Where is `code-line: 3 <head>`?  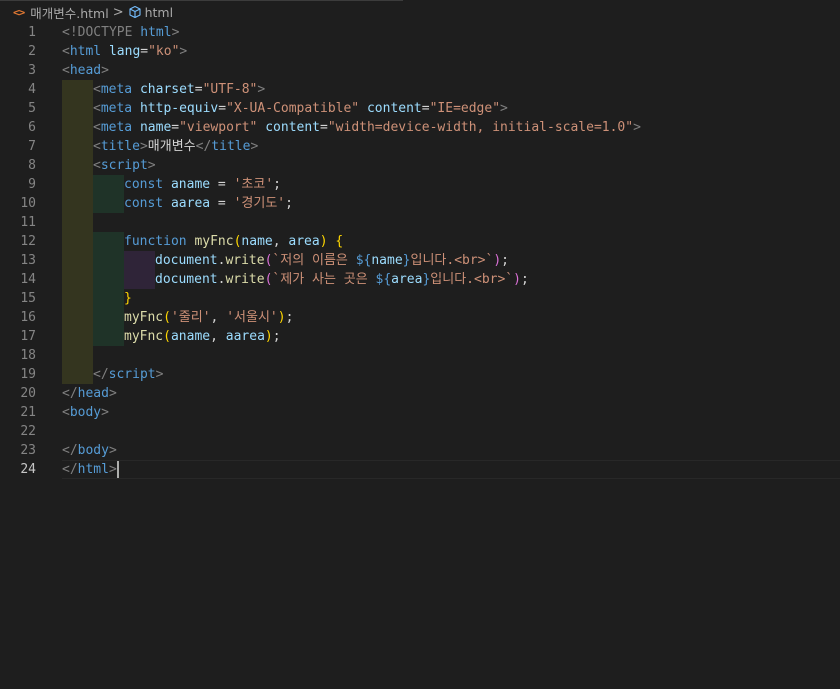
code-line: 3 <head> is located at coordinates (420, 70).